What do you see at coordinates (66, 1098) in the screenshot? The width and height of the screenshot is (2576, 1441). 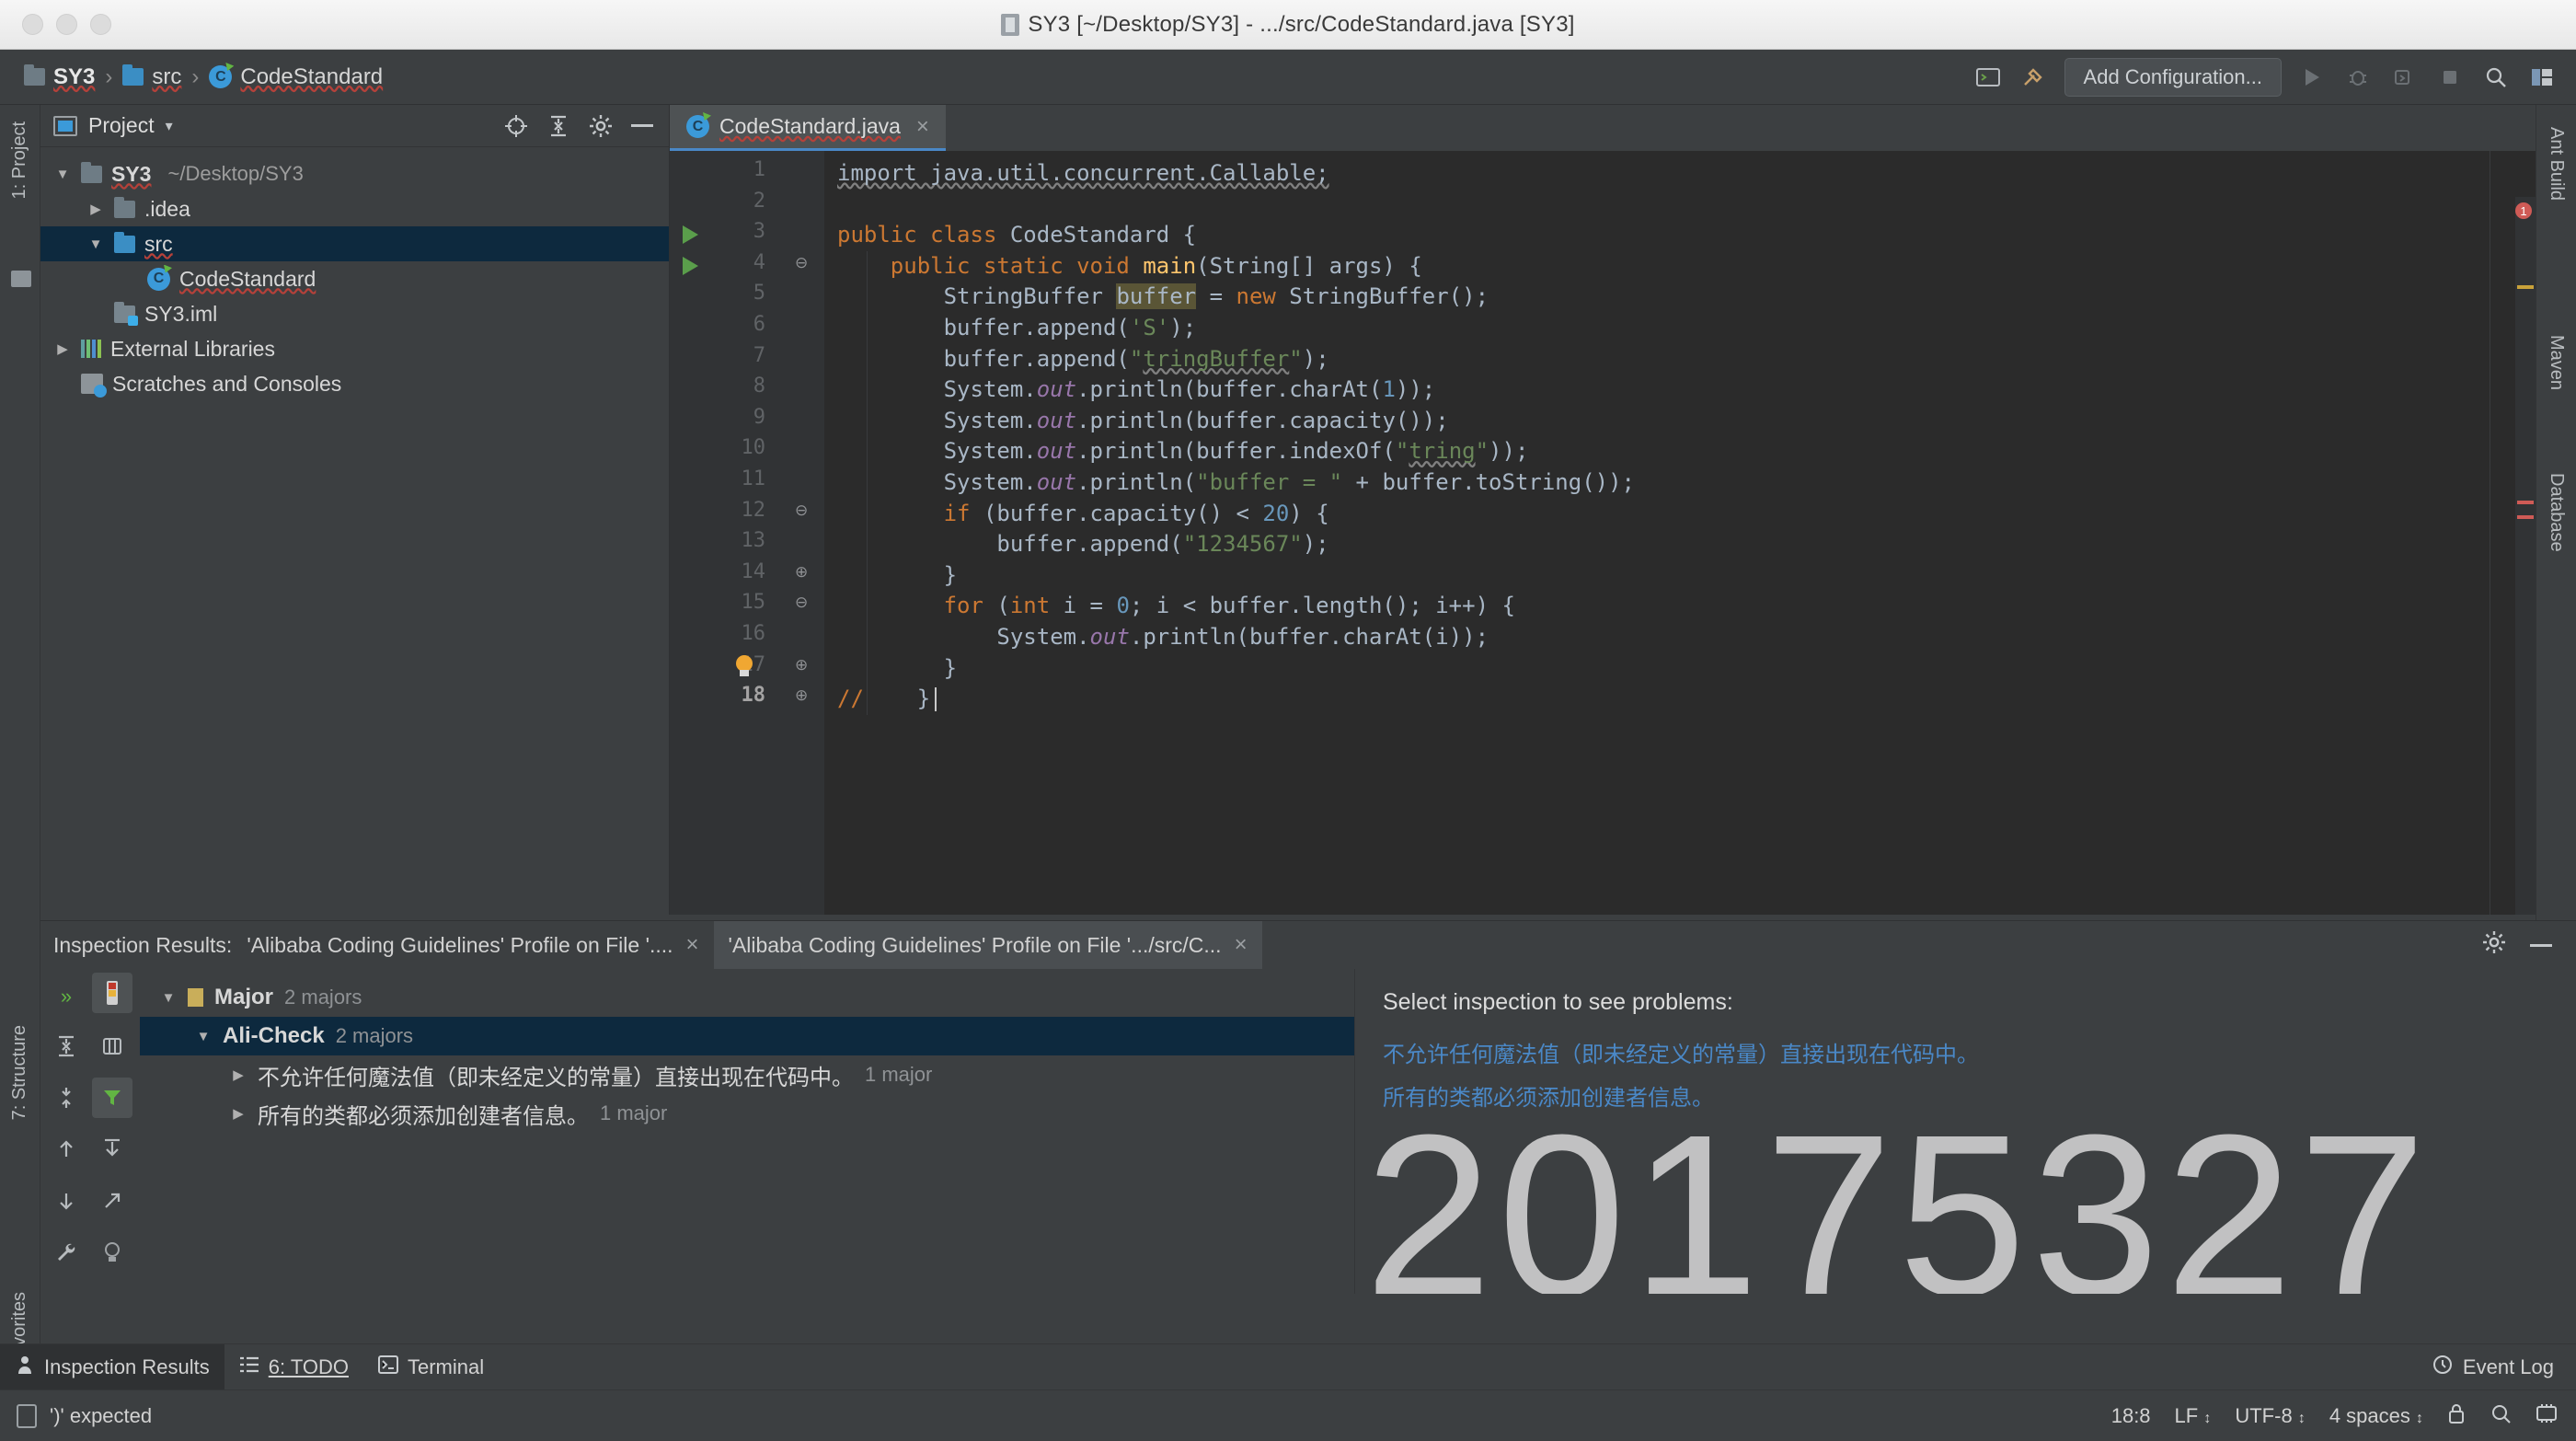 I see `sort-icon` at bounding box center [66, 1098].